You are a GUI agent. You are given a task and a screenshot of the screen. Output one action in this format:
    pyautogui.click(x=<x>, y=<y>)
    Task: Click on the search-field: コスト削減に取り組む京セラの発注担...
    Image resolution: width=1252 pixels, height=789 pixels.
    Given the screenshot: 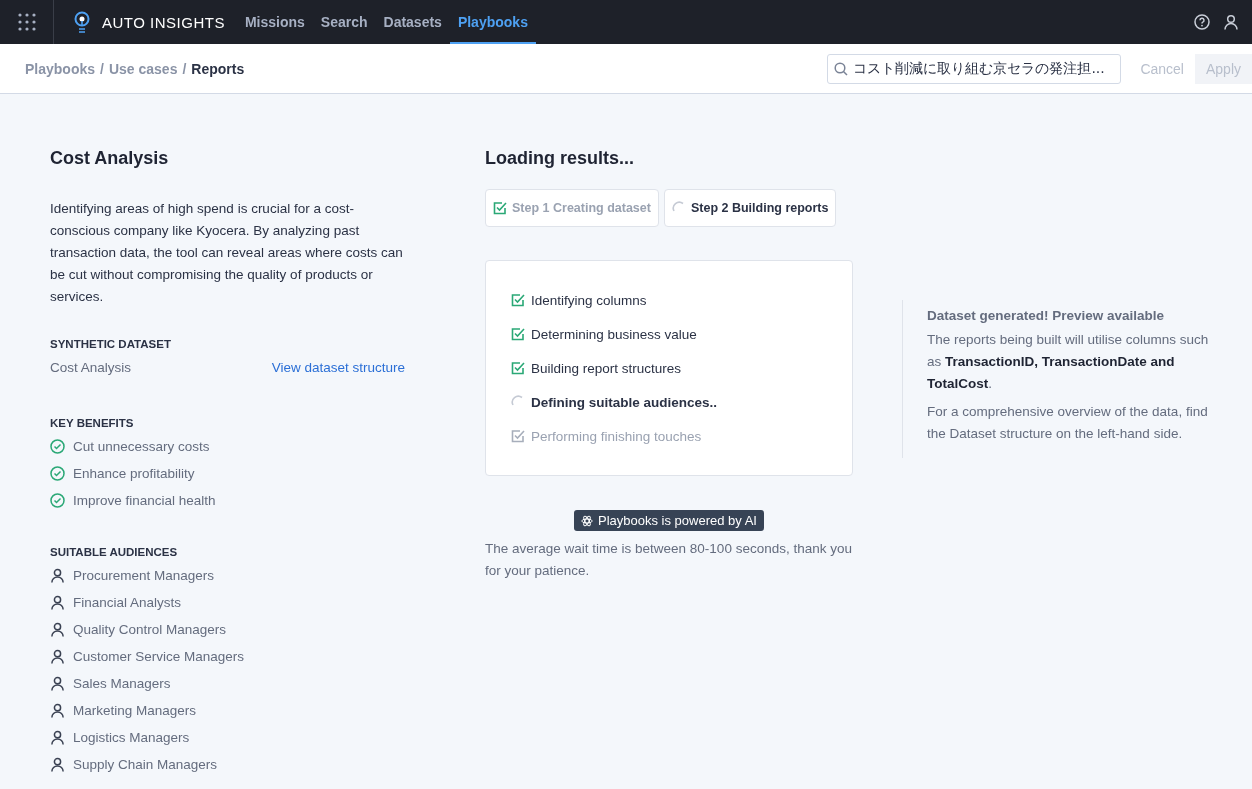 What is the action you would take?
    pyautogui.click(x=974, y=68)
    